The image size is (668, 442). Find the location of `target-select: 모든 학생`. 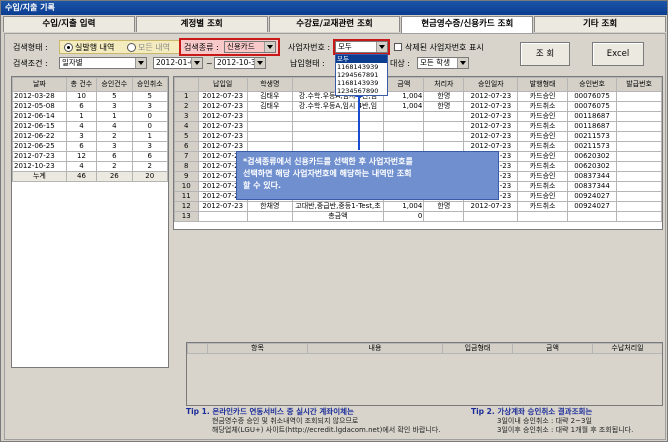

target-select: 모든 학생 is located at coordinates (443, 63).